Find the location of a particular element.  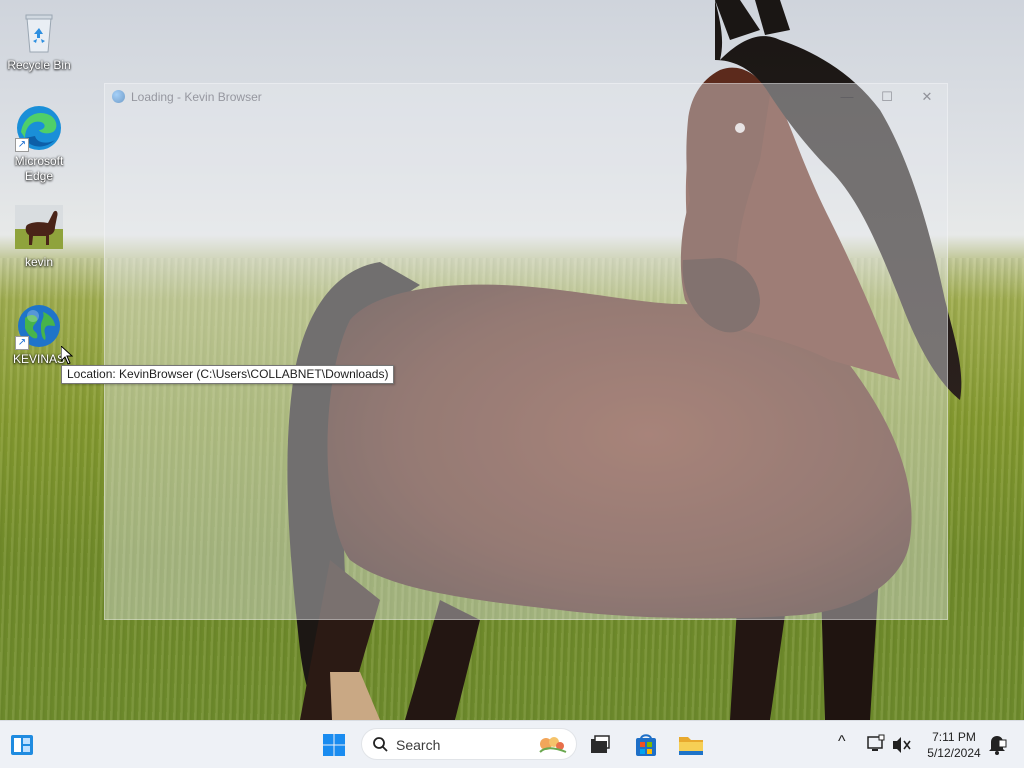

speaker-muted-icon is located at coordinates (902, 745).